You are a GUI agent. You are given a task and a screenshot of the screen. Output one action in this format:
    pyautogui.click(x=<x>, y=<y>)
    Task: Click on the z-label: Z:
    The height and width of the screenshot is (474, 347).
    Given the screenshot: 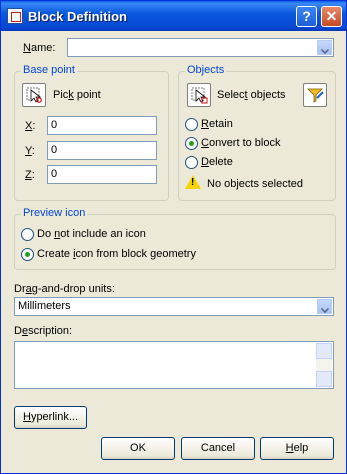 What is the action you would take?
    pyautogui.click(x=30, y=175)
    